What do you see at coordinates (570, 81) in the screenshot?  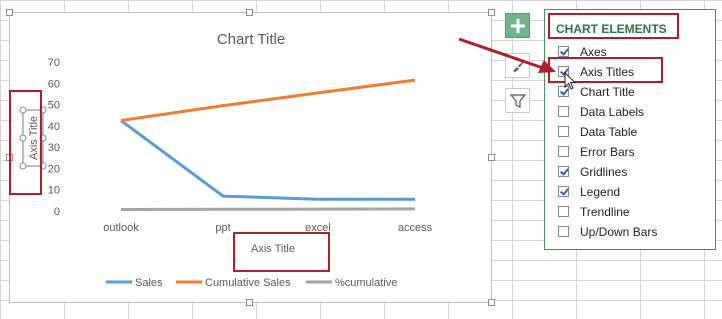 I see `mouse-cursor-icon` at bounding box center [570, 81].